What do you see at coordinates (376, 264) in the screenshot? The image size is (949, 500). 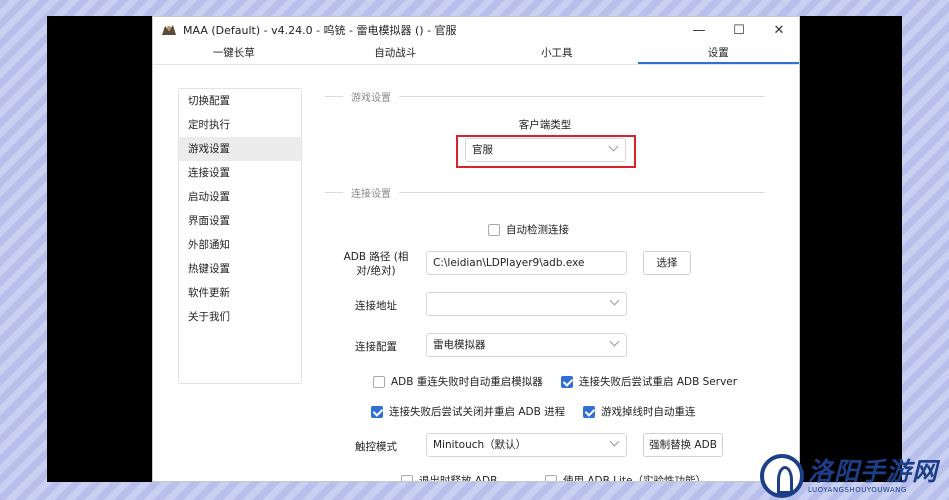 I see `adb-path-label: ADB 路径 (相对/绝对)` at bounding box center [376, 264].